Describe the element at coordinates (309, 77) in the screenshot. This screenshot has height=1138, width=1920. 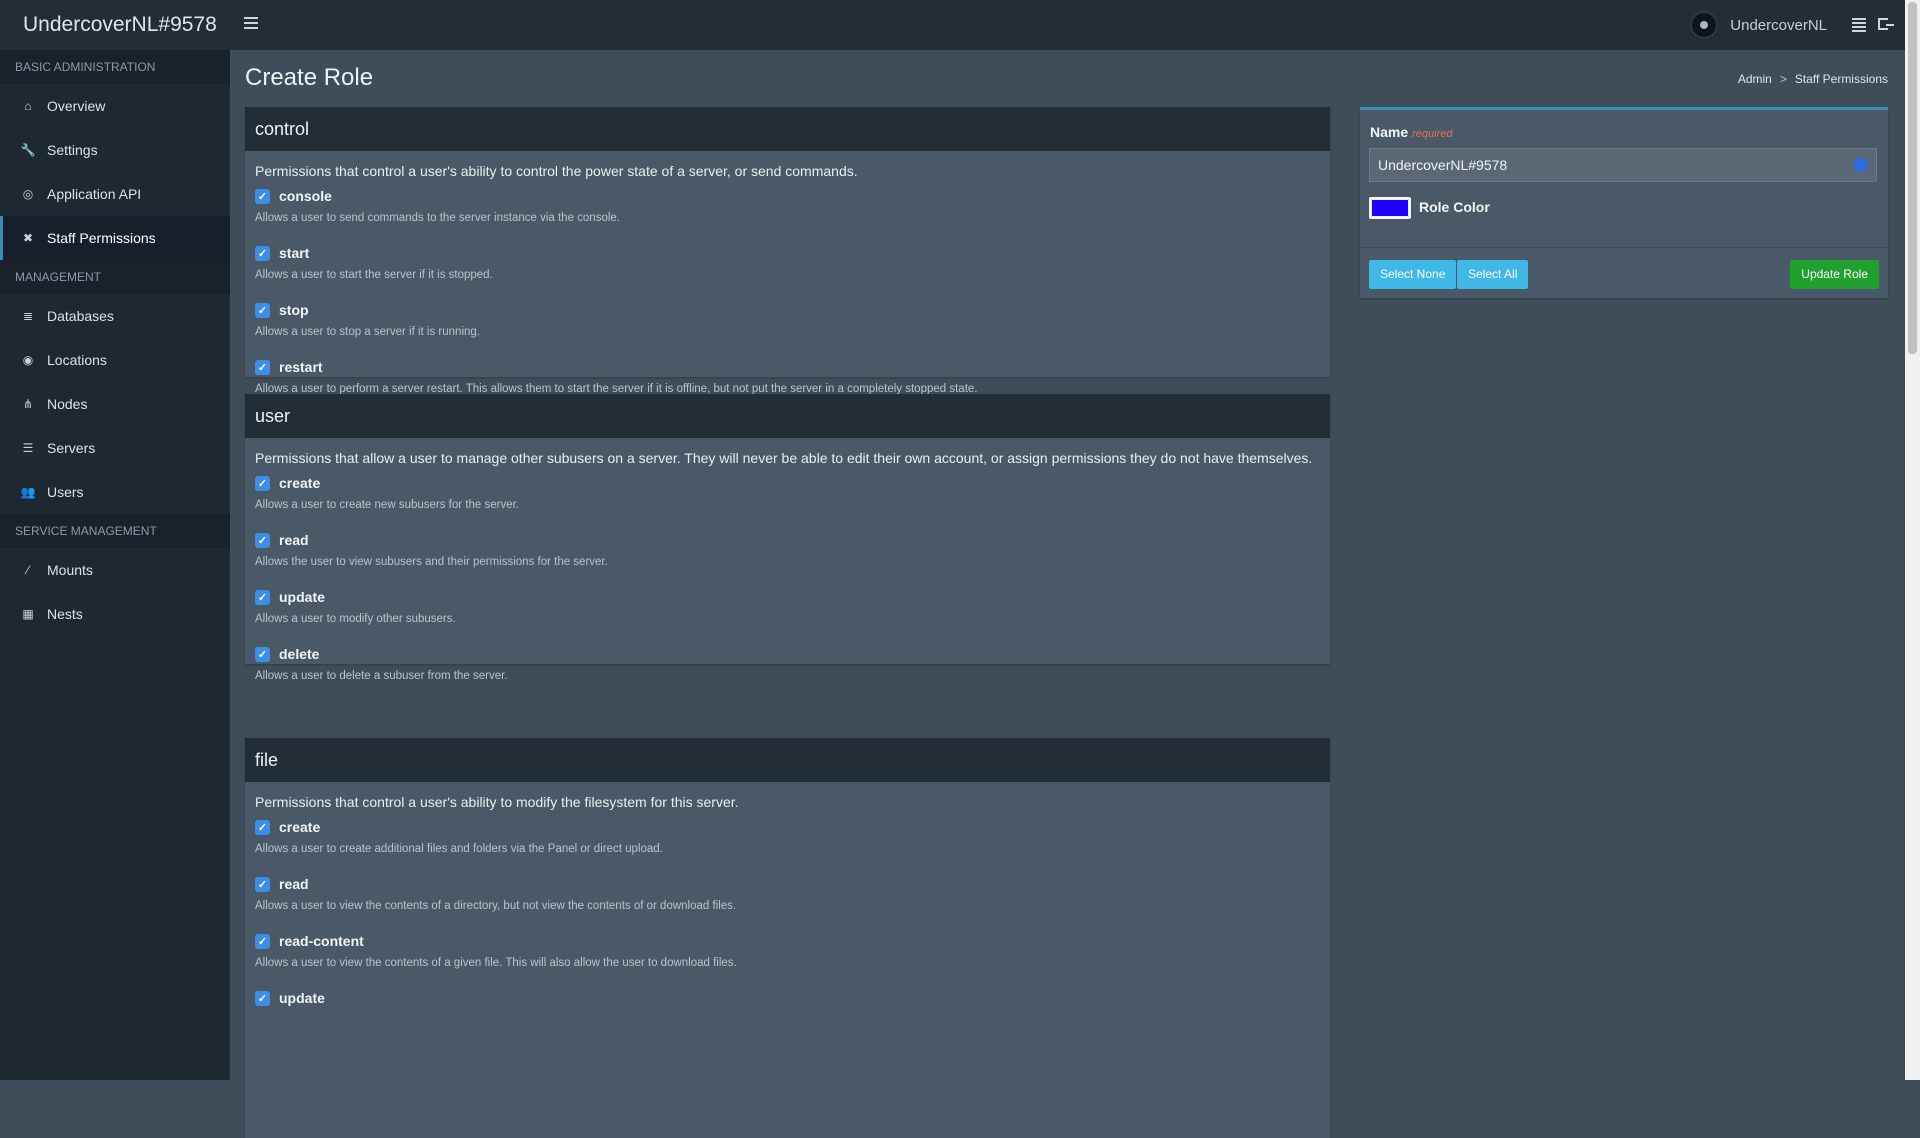
I see `page-title: Create Role` at that location.